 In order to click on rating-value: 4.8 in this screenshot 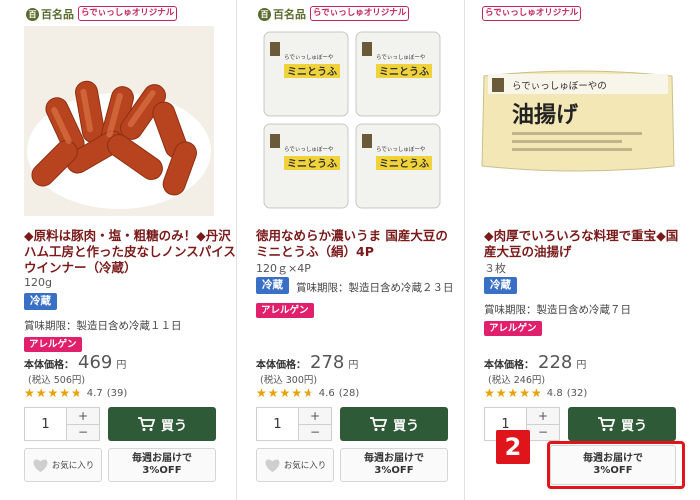, I will do `click(554, 393)`.